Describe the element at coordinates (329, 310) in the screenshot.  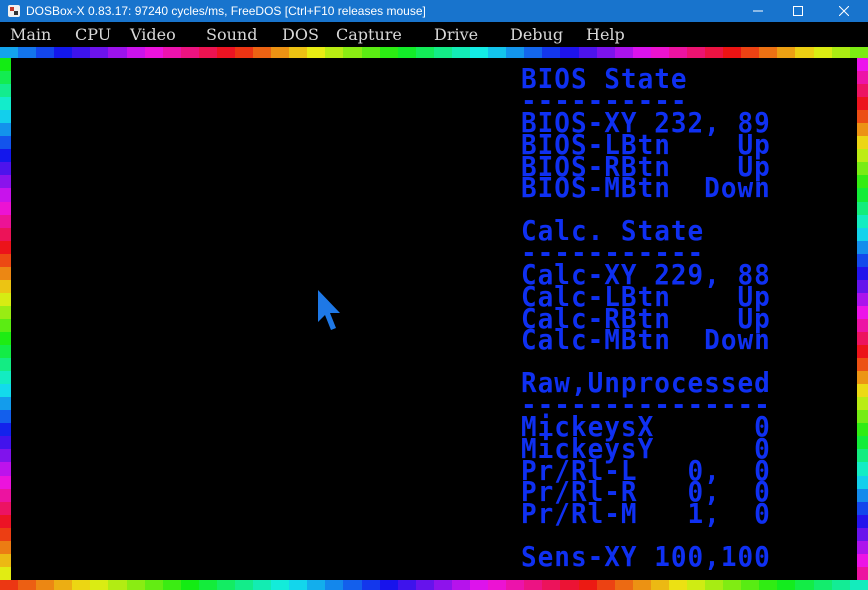
I see `mouse-cursor-icon` at that location.